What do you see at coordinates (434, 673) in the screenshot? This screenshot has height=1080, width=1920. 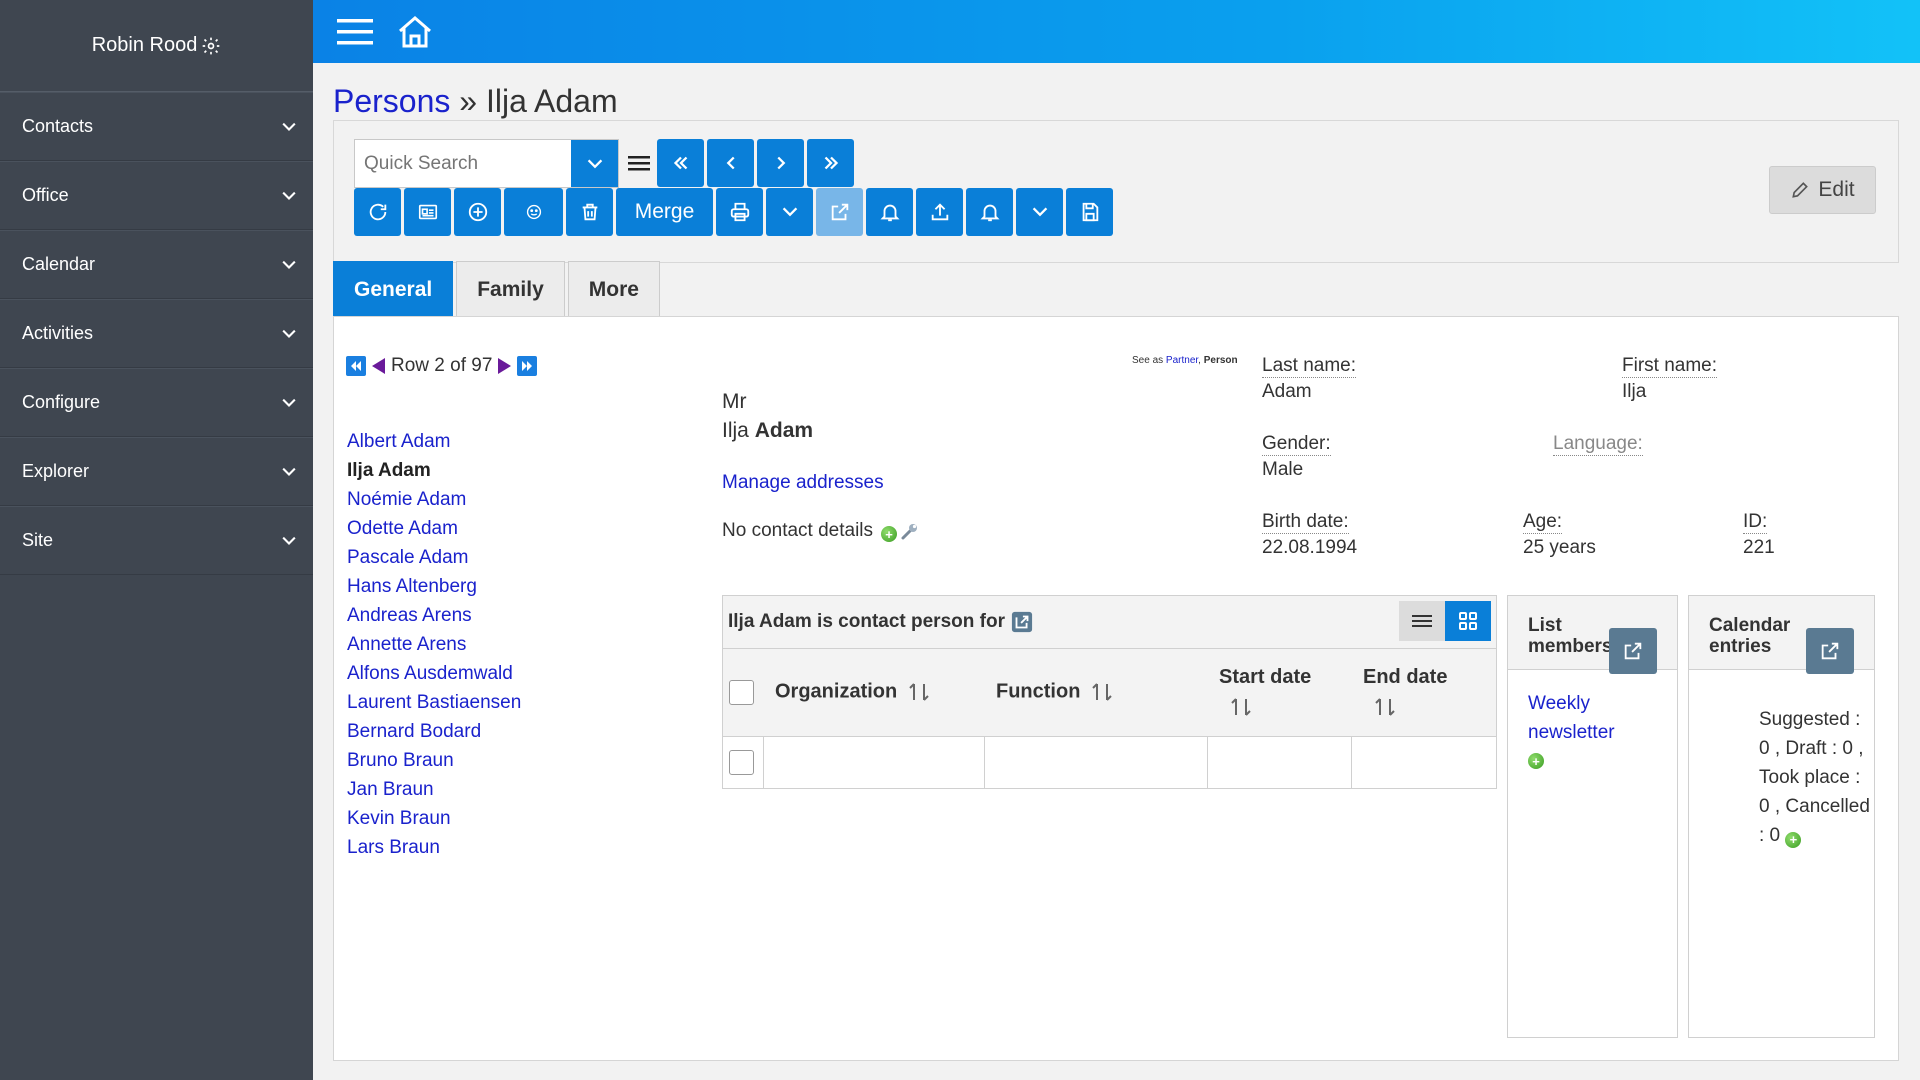 I see `list-item: Alfons Ausdemwald` at bounding box center [434, 673].